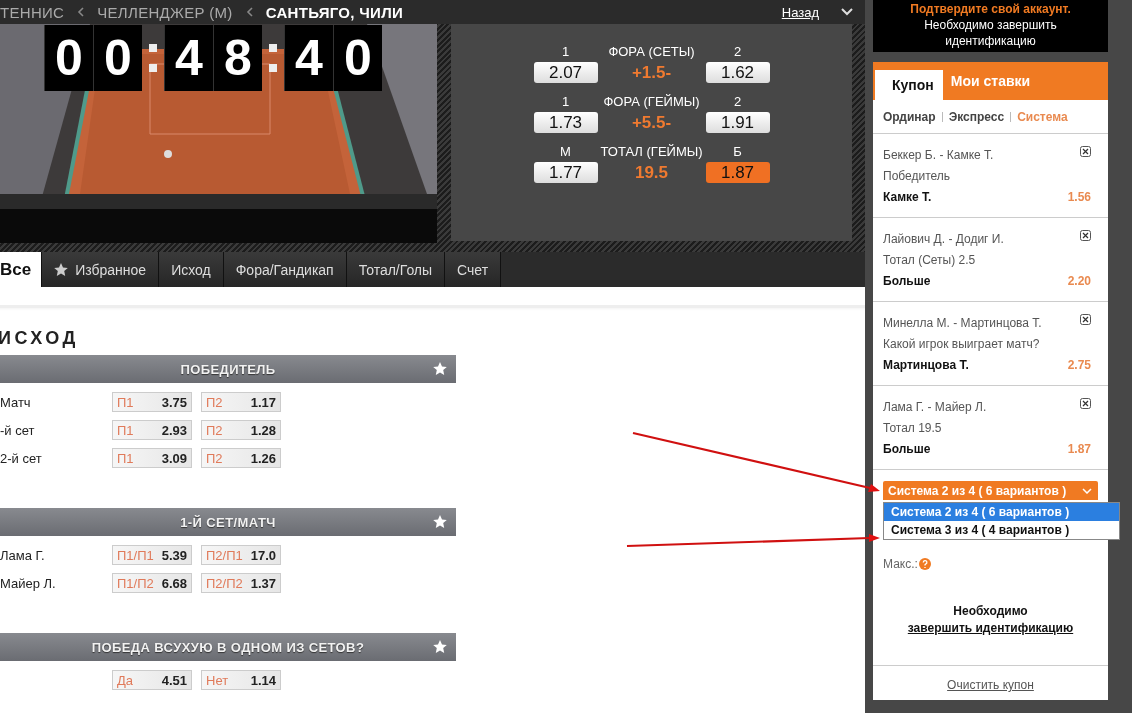 The height and width of the screenshot is (713, 1132). Describe the element at coordinates (473, 269) in the screenshot. I see `tab: Счет` at that location.